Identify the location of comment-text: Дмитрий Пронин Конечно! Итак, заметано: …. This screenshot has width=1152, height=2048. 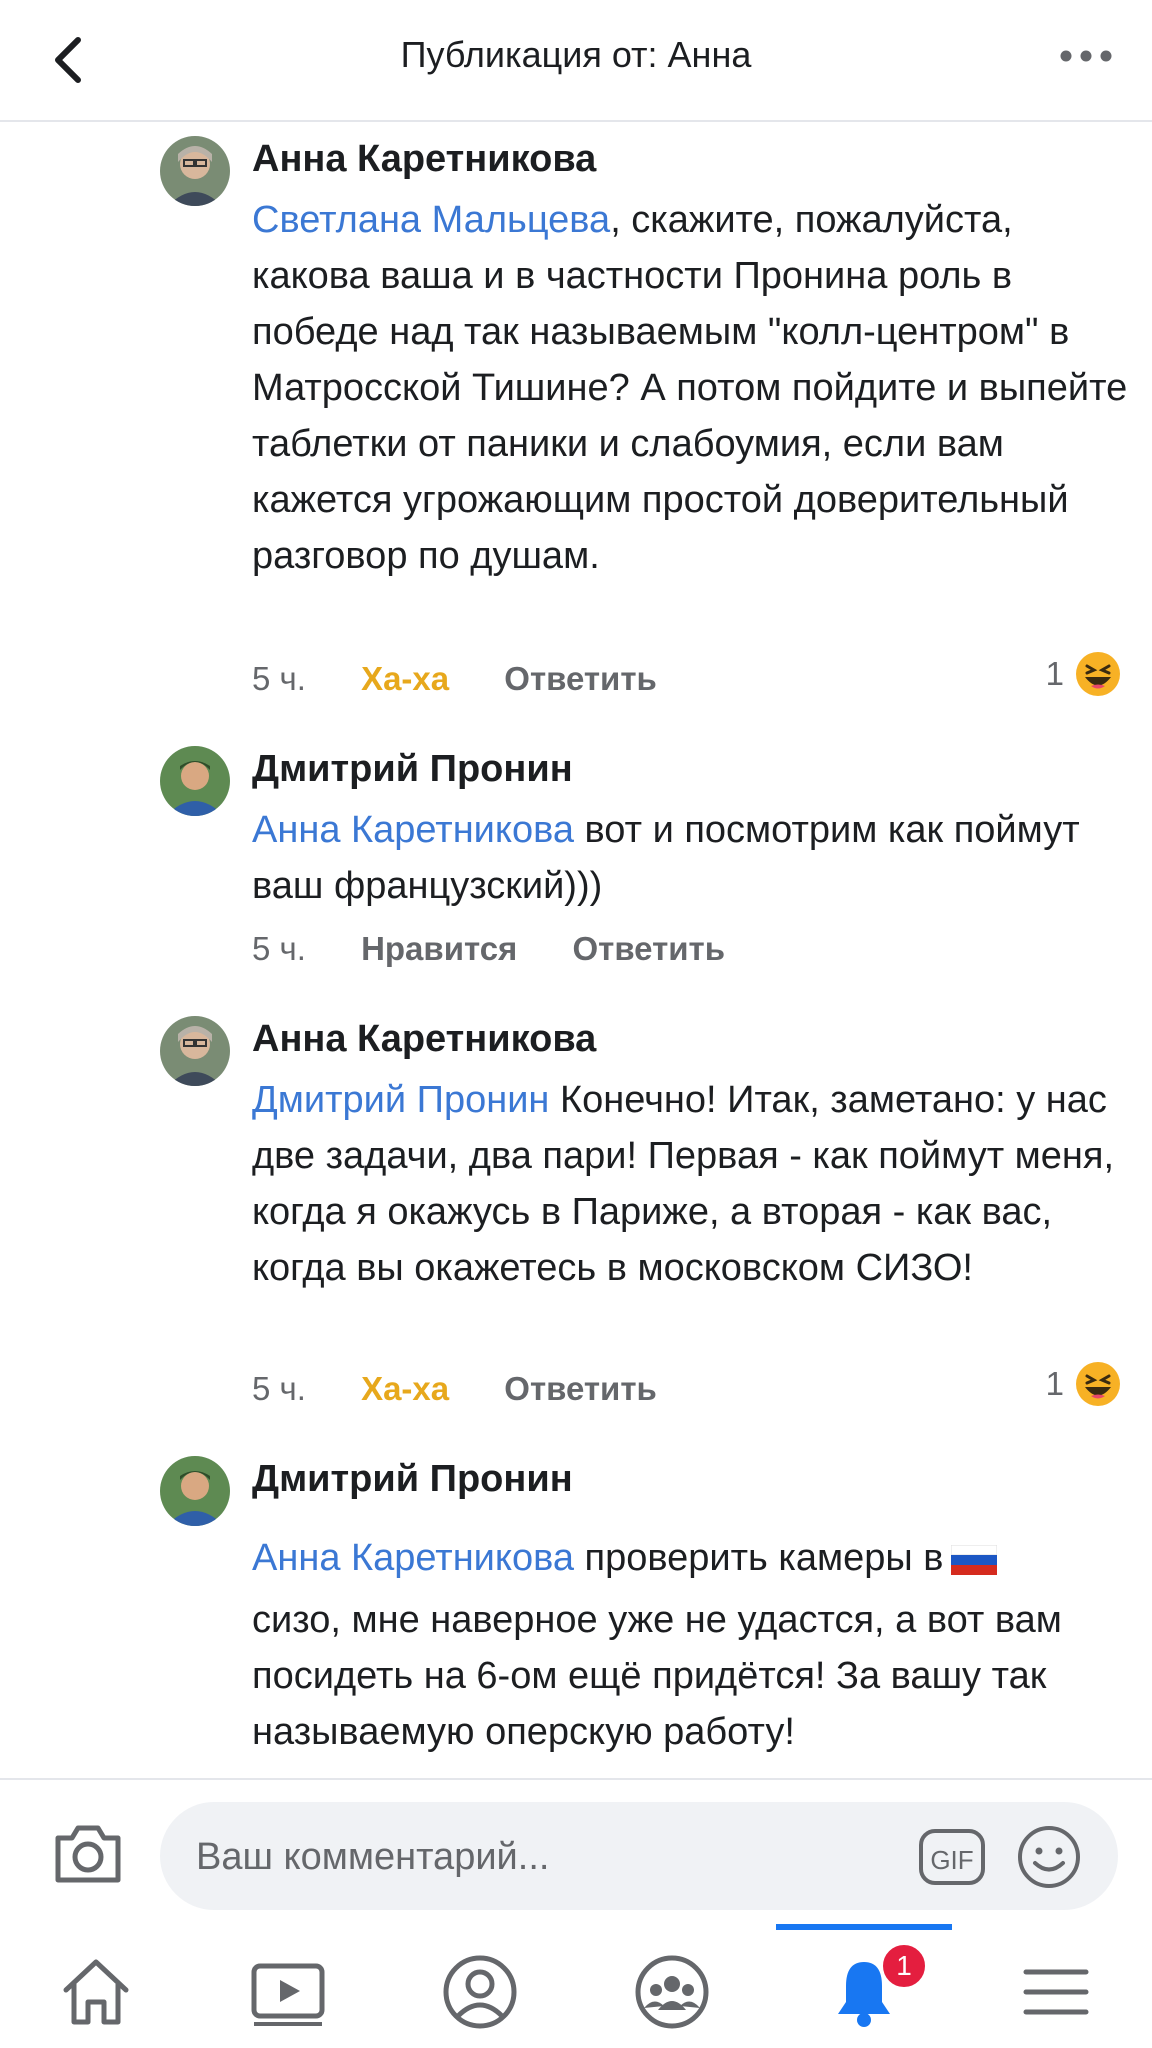
(692, 1184).